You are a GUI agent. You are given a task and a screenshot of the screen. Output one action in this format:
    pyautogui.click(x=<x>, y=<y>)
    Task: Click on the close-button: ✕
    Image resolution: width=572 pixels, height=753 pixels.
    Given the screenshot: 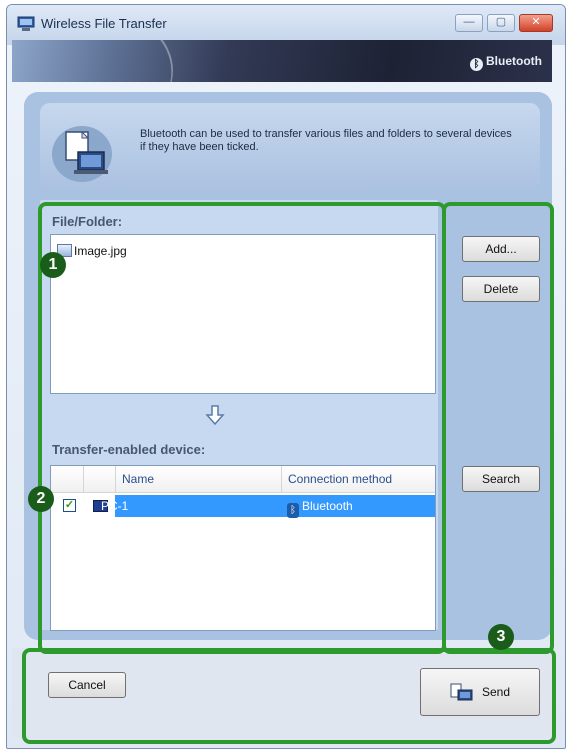 What is the action you would take?
    pyautogui.click(x=536, y=23)
    